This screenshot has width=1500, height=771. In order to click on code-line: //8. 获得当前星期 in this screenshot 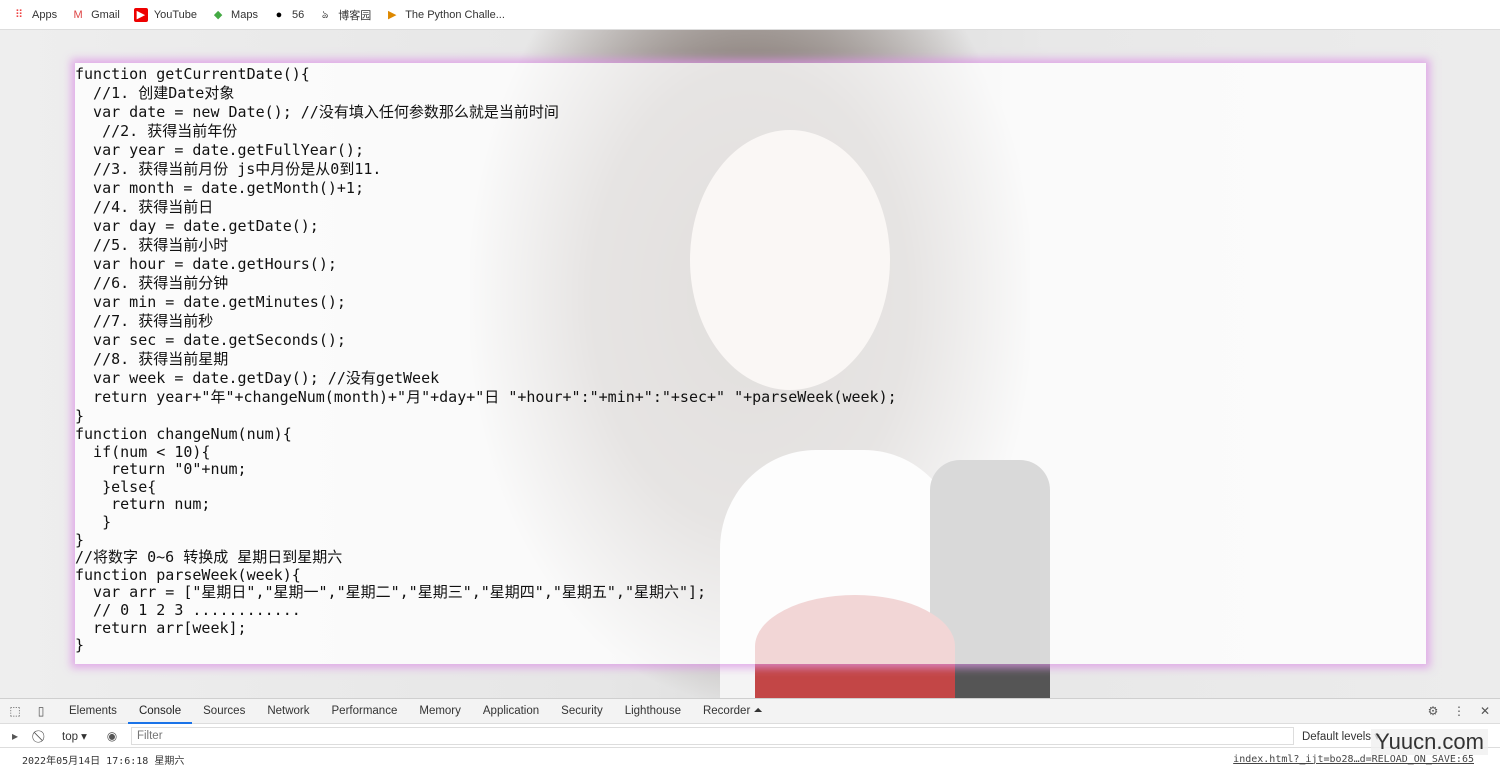, I will do `click(152, 359)`.